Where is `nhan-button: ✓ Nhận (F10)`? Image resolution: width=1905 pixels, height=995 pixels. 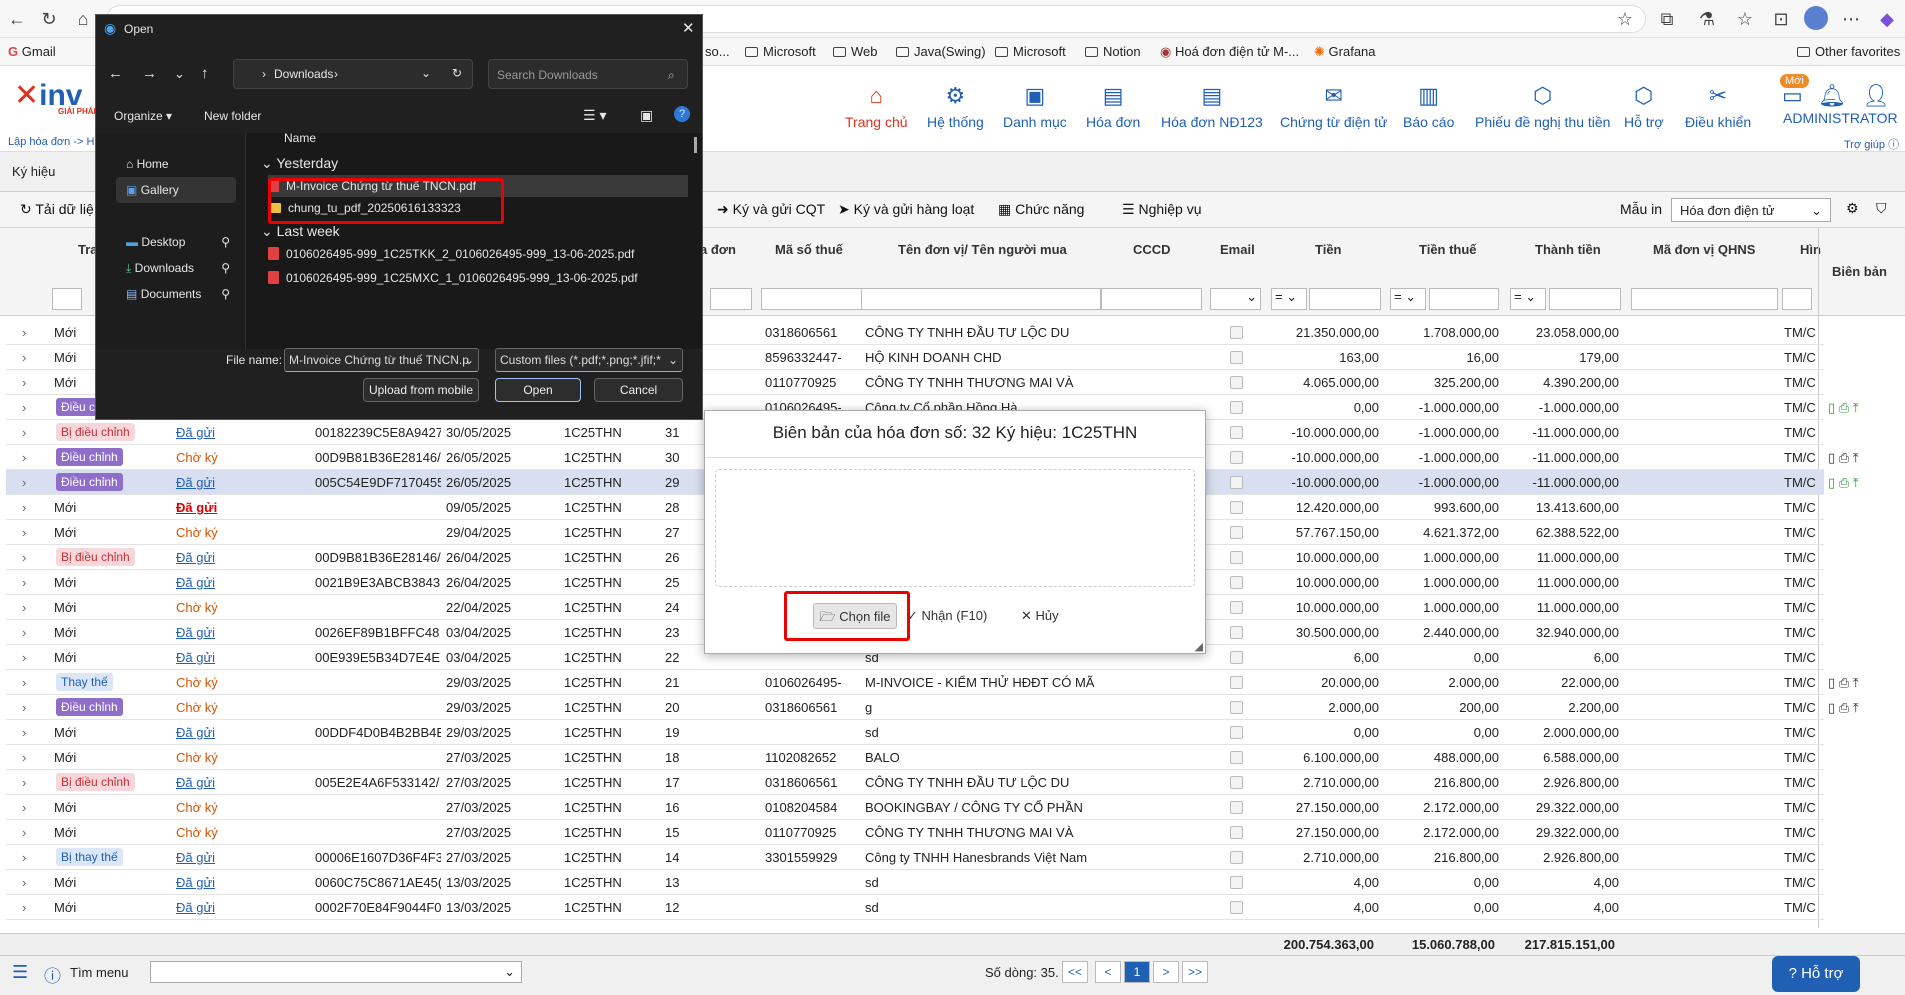 nhan-button: ✓ Nhận (F10) is located at coordinates (947, 616).